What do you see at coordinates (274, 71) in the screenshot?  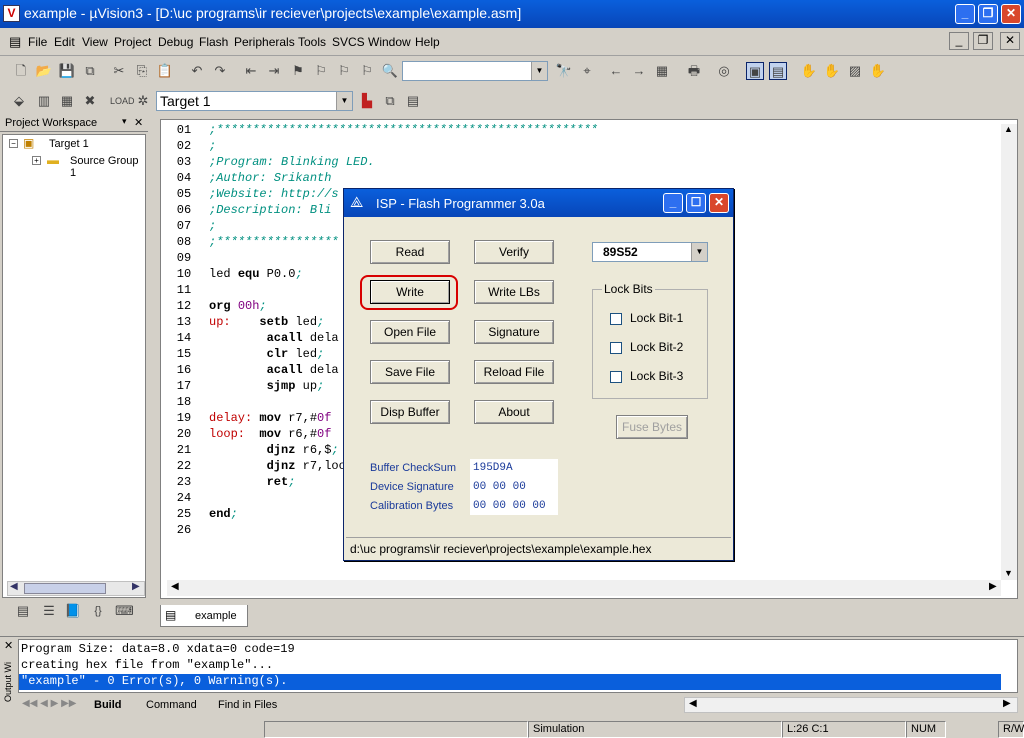 I see `indent-icon: ⇥` at bounding box center [274, 71].